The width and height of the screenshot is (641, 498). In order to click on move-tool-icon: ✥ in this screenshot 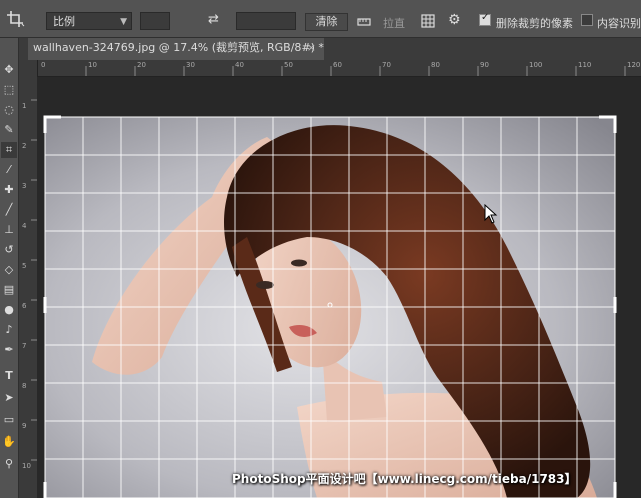, I will do `click(9, 70)`.